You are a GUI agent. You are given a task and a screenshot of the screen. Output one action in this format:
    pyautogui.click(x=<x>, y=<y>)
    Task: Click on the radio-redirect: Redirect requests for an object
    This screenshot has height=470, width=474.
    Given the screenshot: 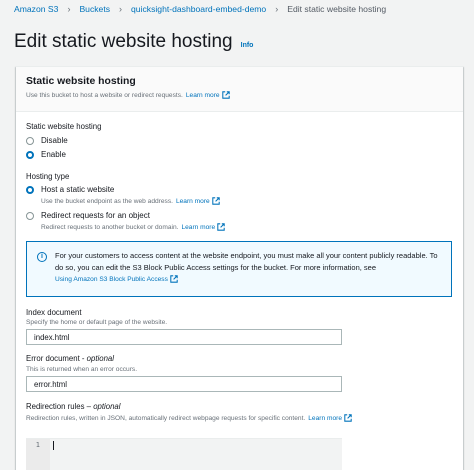 What is the action you would take?
    pyautogui.click(x=88, y=215)
    